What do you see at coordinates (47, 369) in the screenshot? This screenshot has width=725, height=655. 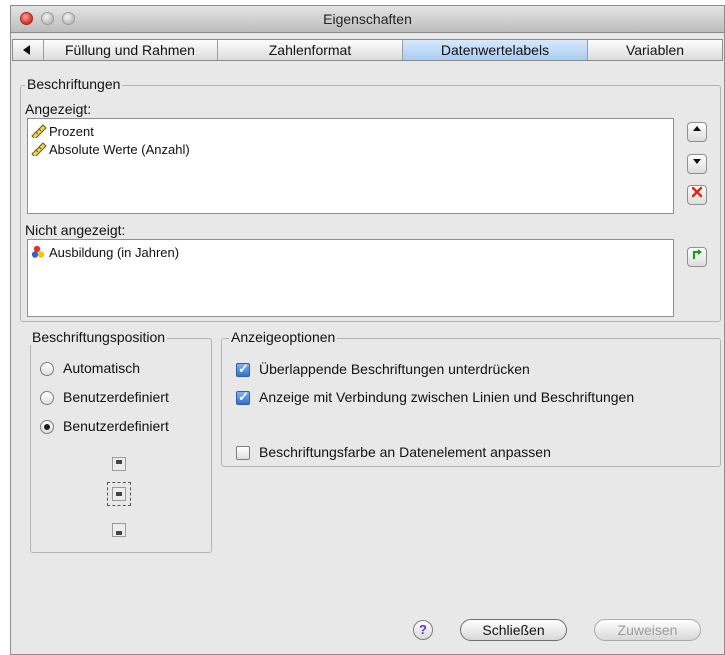 I see `radio-automatisch` at bounding box center [47, 369].